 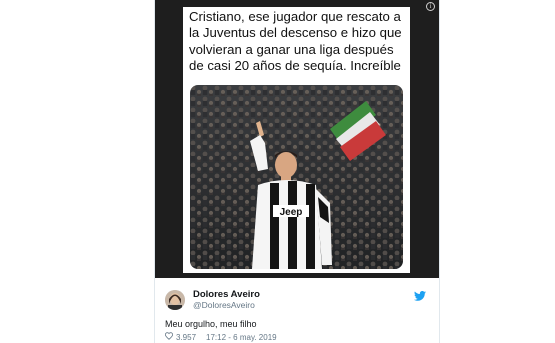 What do you see at coordinates (211, 324) in the screenshot?
I see `tweet-text: Meu orgulho, meu filho` at bounding box center [211, 324].